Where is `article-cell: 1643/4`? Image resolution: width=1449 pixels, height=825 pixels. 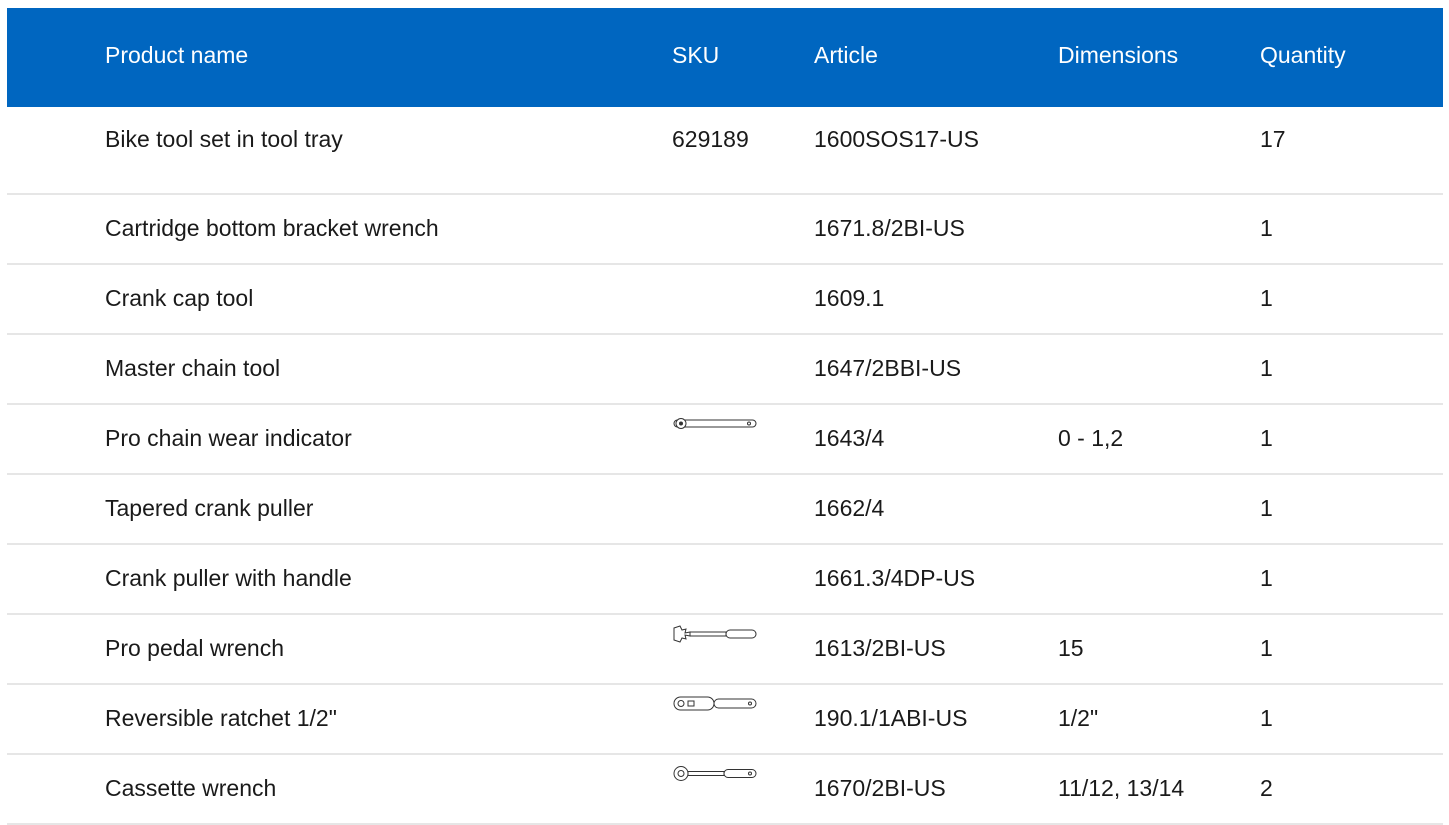
article-cell: 1643/4 is located at coordinates (849, 438).